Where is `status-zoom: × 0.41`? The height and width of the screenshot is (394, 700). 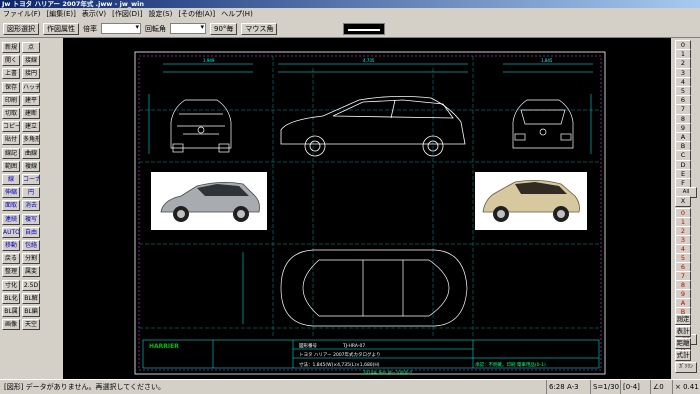 status-zoom: × 0.41 is located at coordinates (686, 387).